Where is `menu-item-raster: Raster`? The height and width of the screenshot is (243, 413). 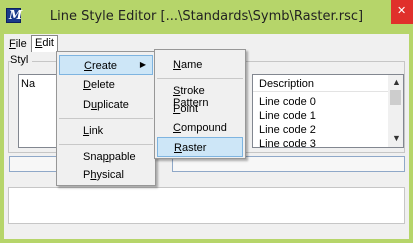
menu-item-raster: Raster is located at coordinates (200, 147).